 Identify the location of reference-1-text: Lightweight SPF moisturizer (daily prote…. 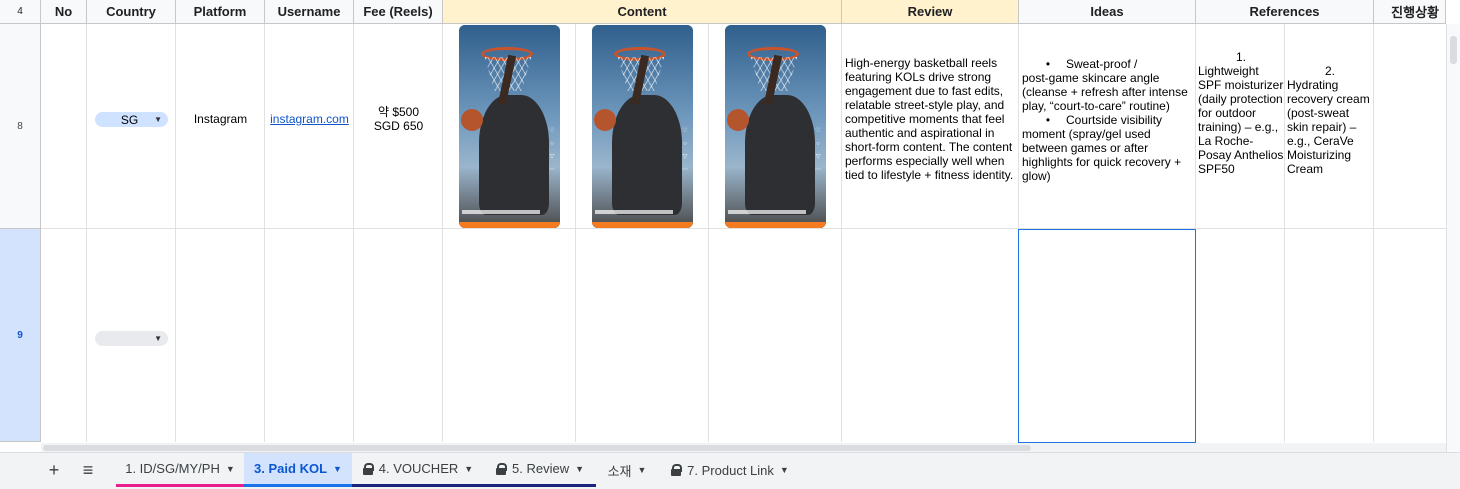
(1241, 120).